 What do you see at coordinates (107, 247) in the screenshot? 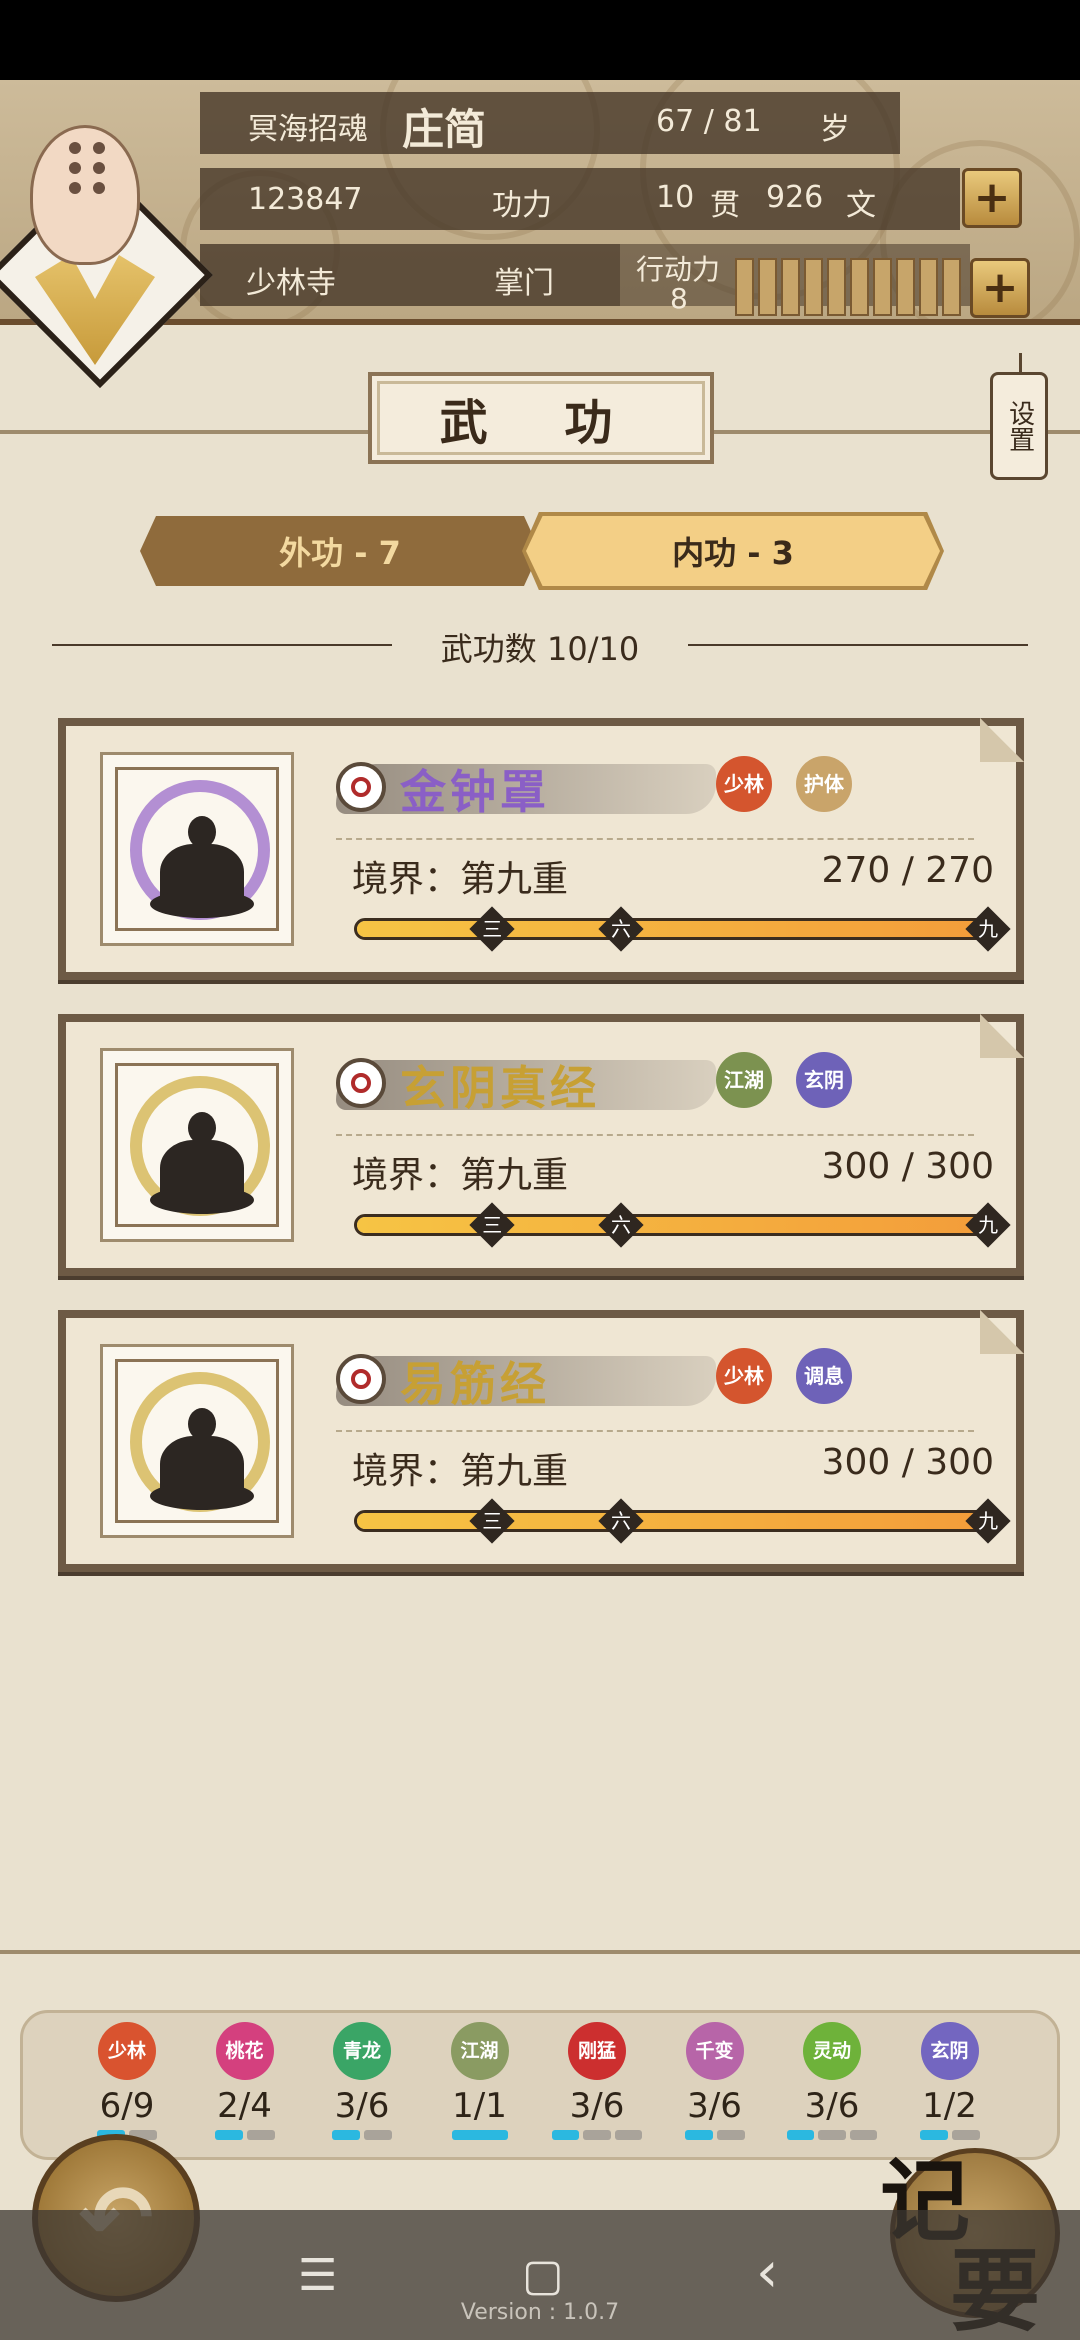
I see `player-avatar` at bounding box center [107, 247].